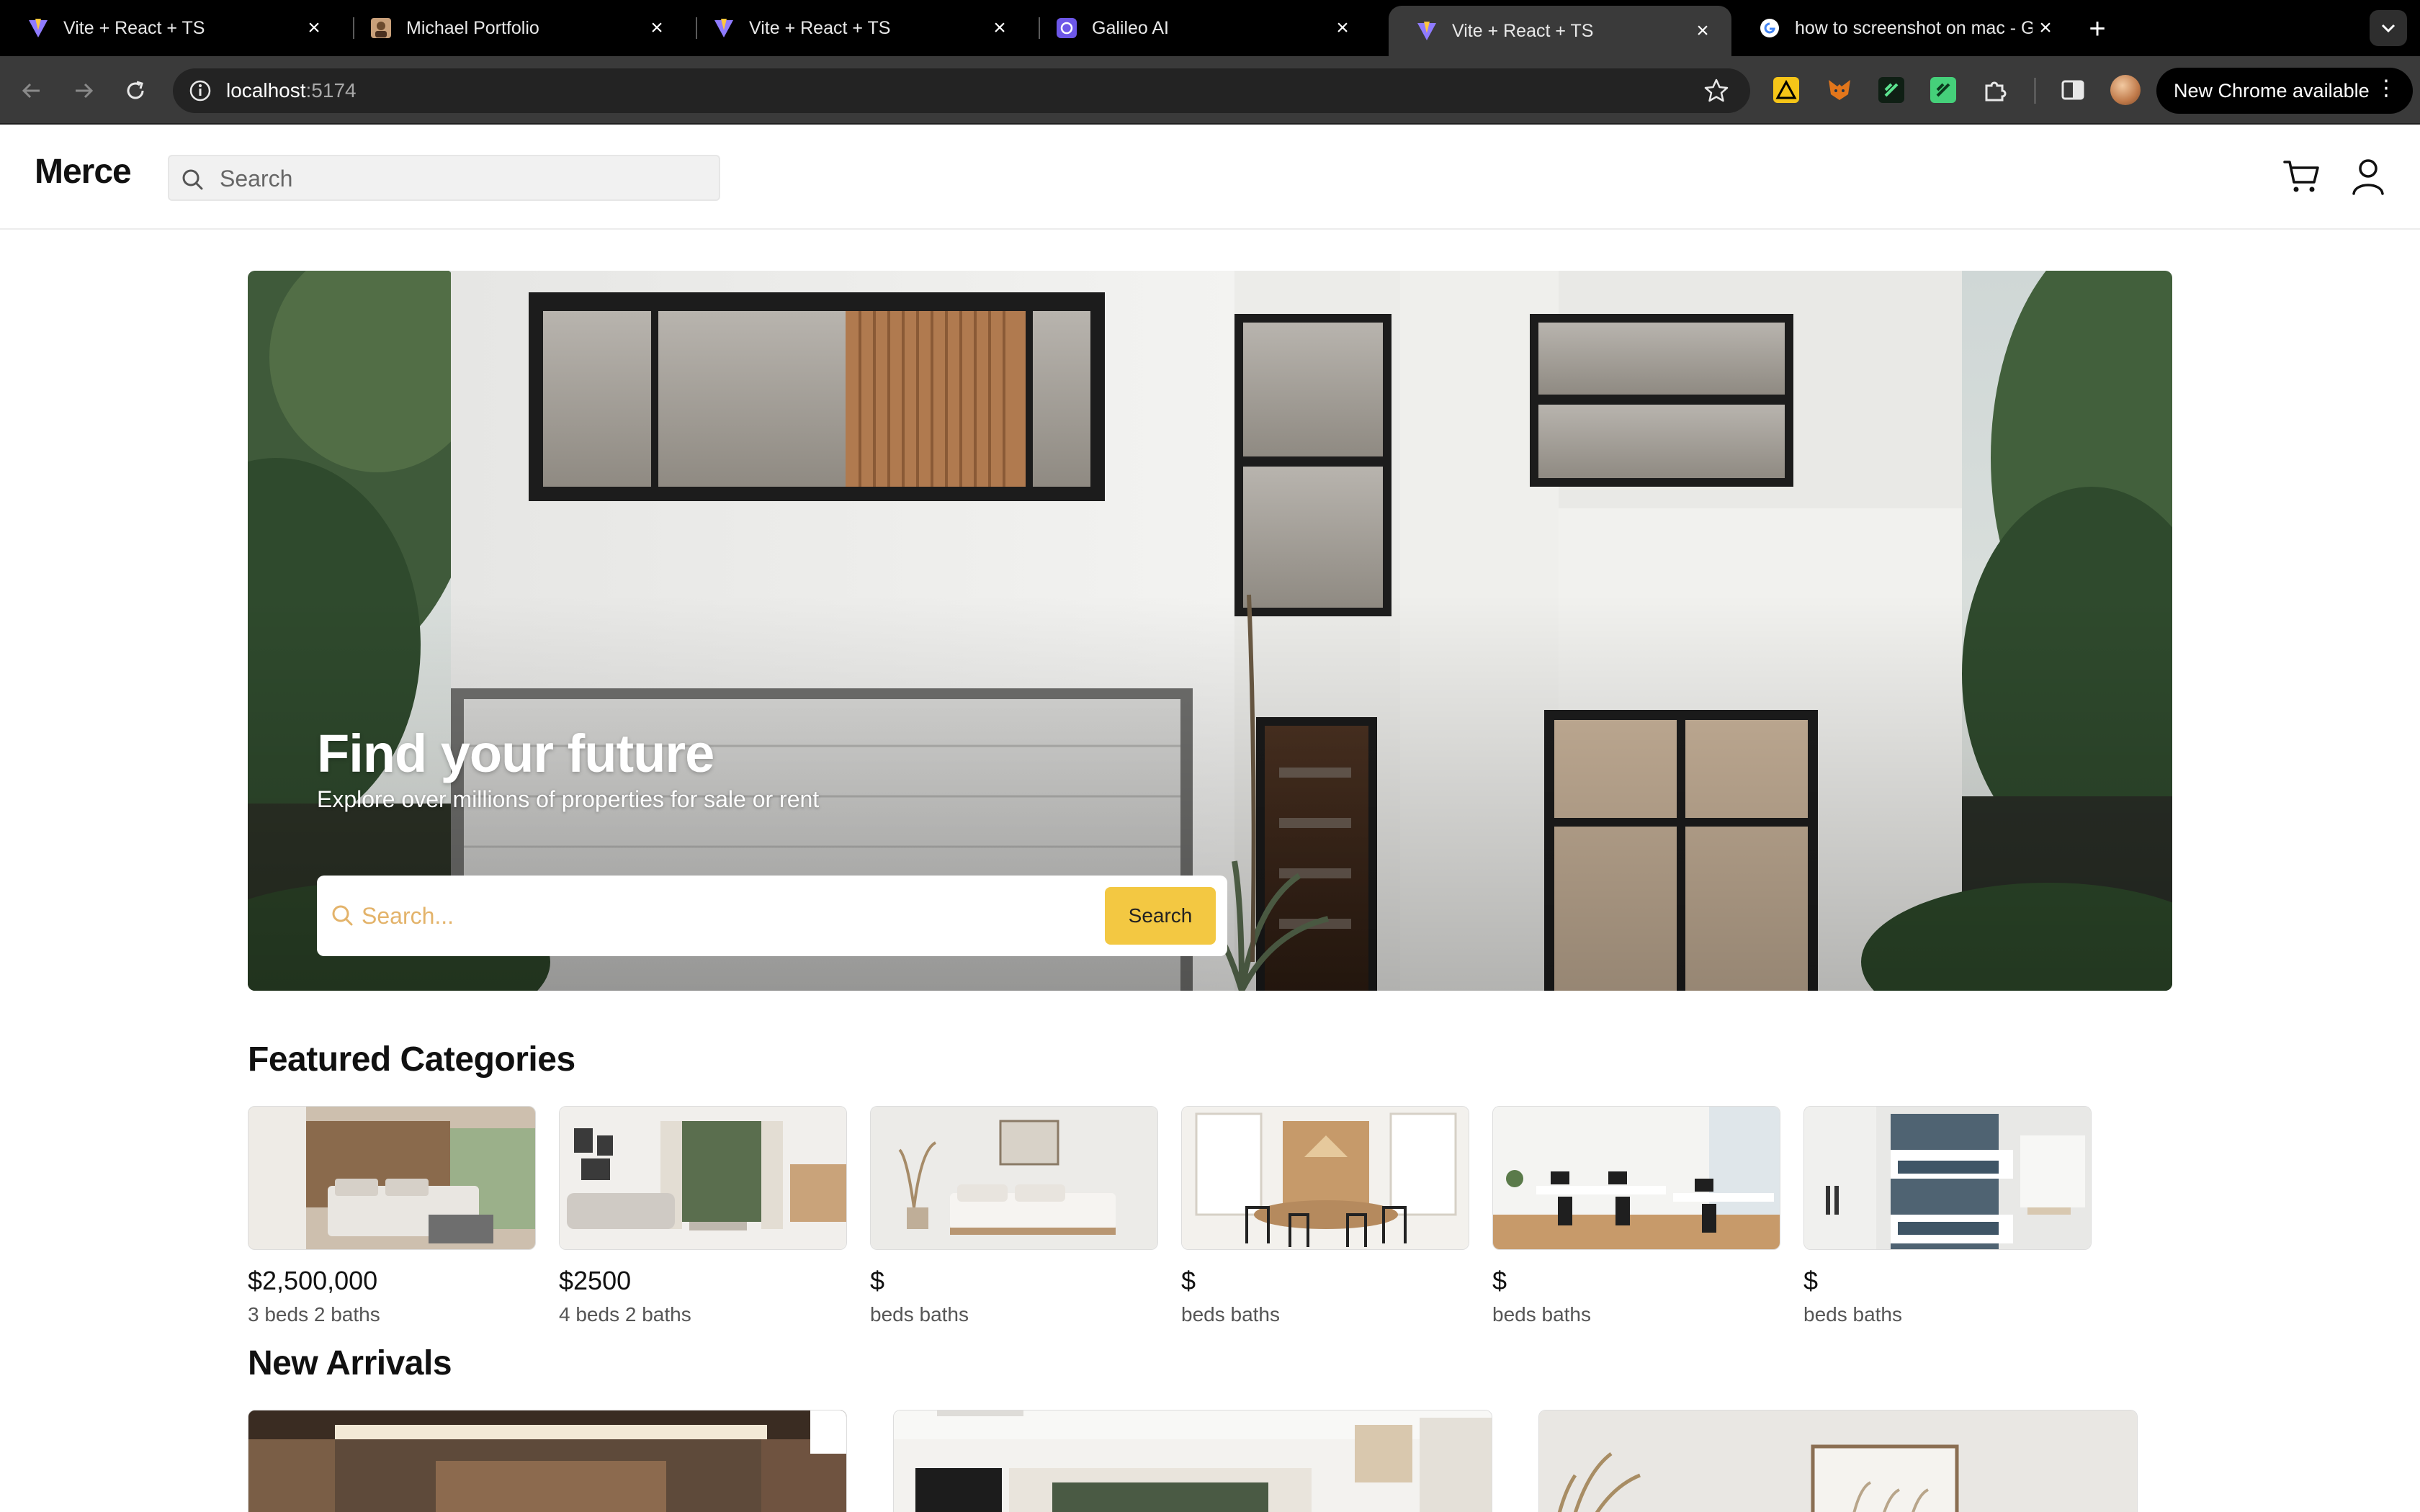  I want to click on metamask-fox-icon, so click(1839, 90).